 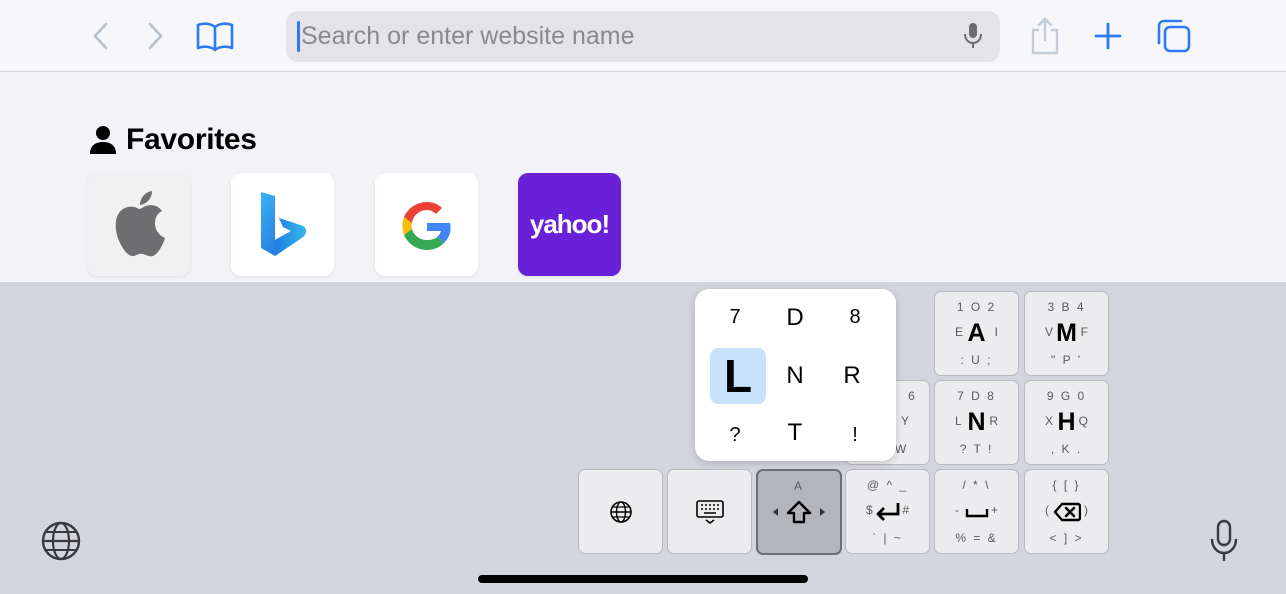 What do you see at coordinates (795, 318) in the screenshot?
I see `popup-cell-d: D` at bounding box center [795, 318].